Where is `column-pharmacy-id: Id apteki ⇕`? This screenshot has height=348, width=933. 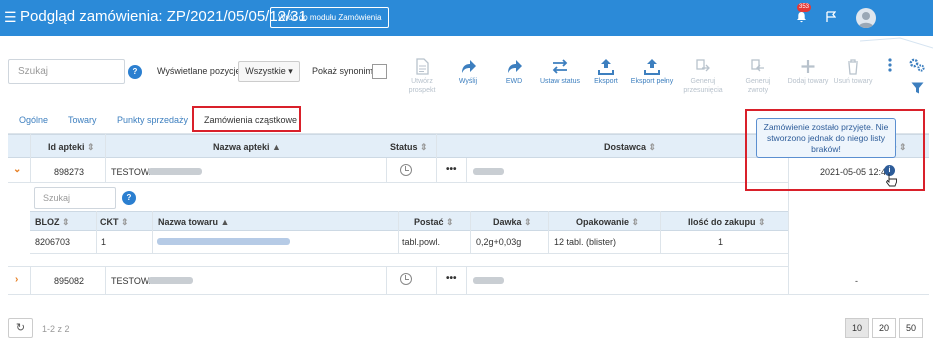
column-pharmacy-id: Id apteki ⇕ is located at coordinates (71, 147).